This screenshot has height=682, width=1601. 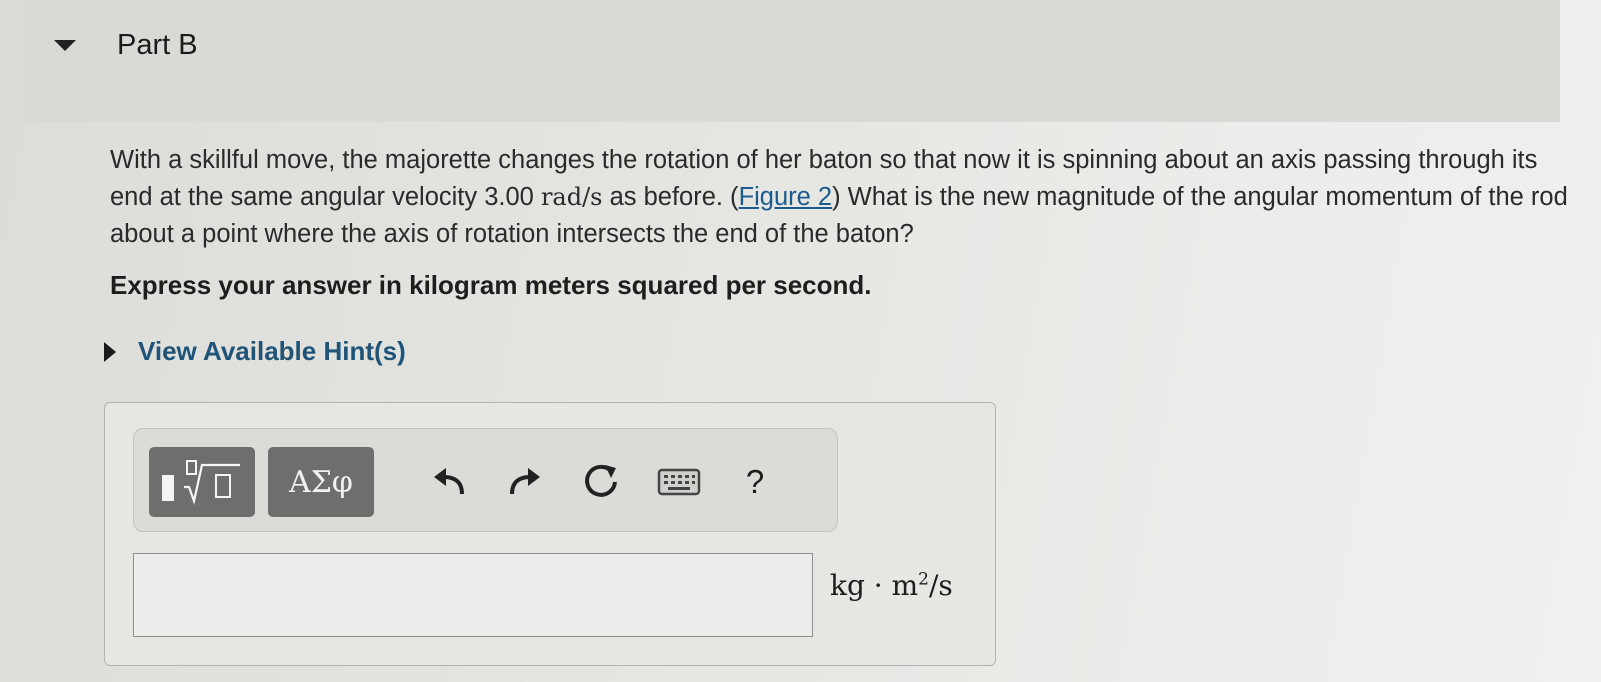 I want to click on fraction-root-templates-icon, so click(x=201, y=482).